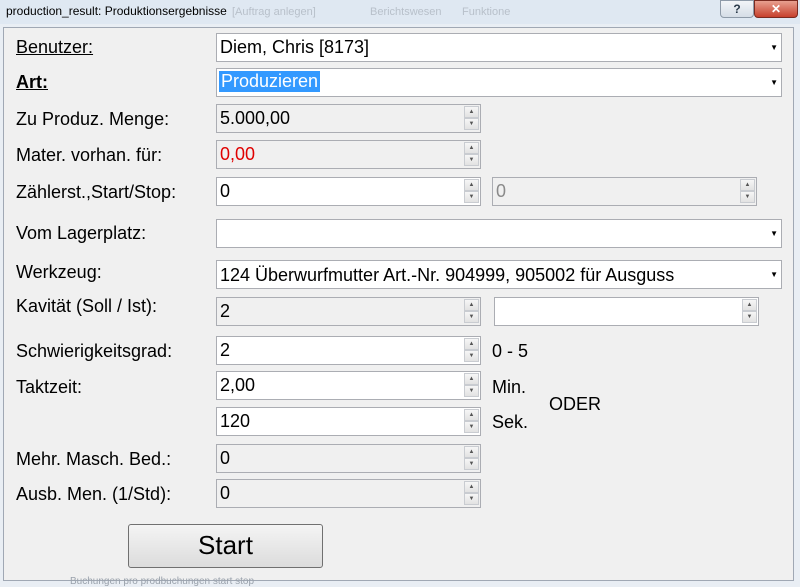 Image resolution: width=800 pixels, height=587 pixels. Describe the element at coordinates (225, 350) in the screenshot. I see `schwierig-value: 2` at that location.